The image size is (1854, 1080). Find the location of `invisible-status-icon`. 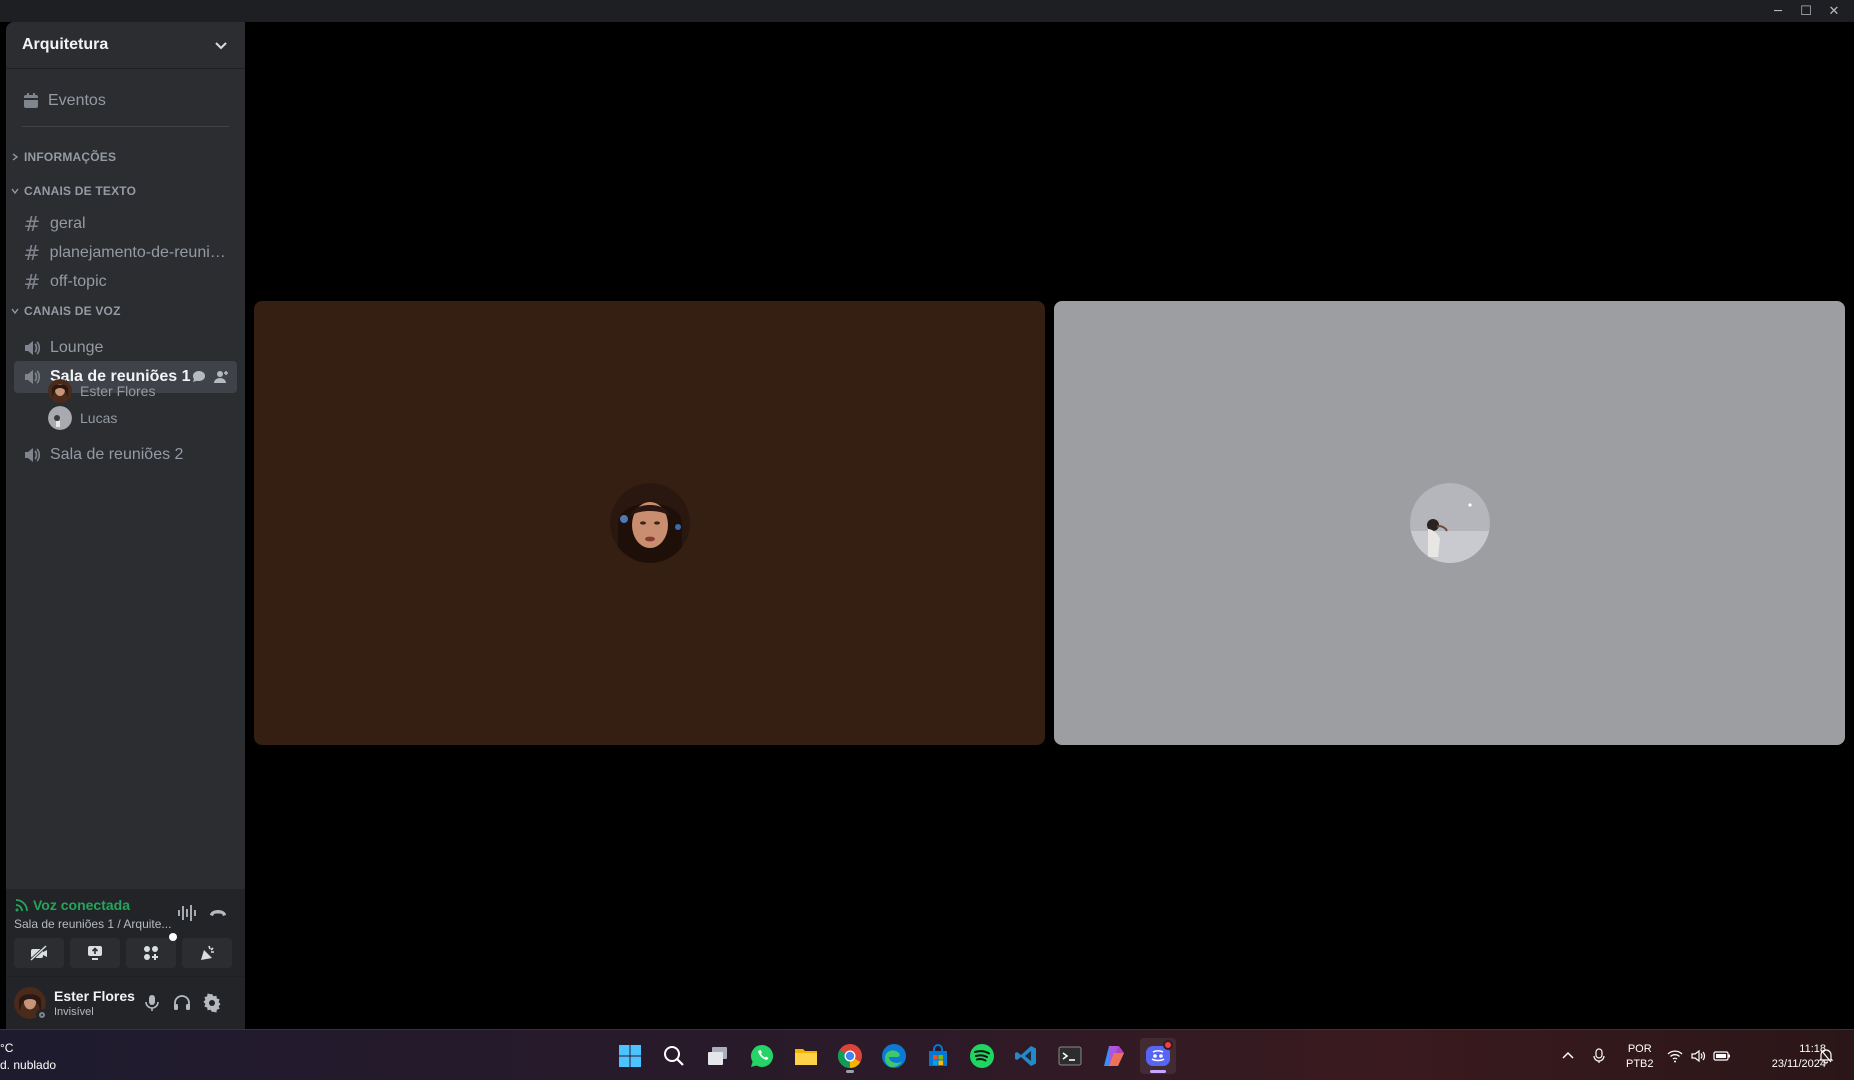

invisible-status-icon is located at coordinates (42, 1015).